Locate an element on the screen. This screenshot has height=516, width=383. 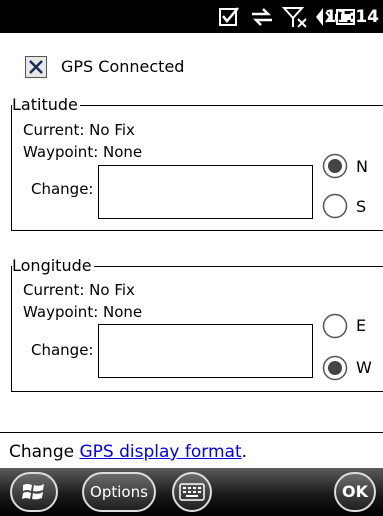
status-bar: 11:14 is located at coordinates (191, 16).